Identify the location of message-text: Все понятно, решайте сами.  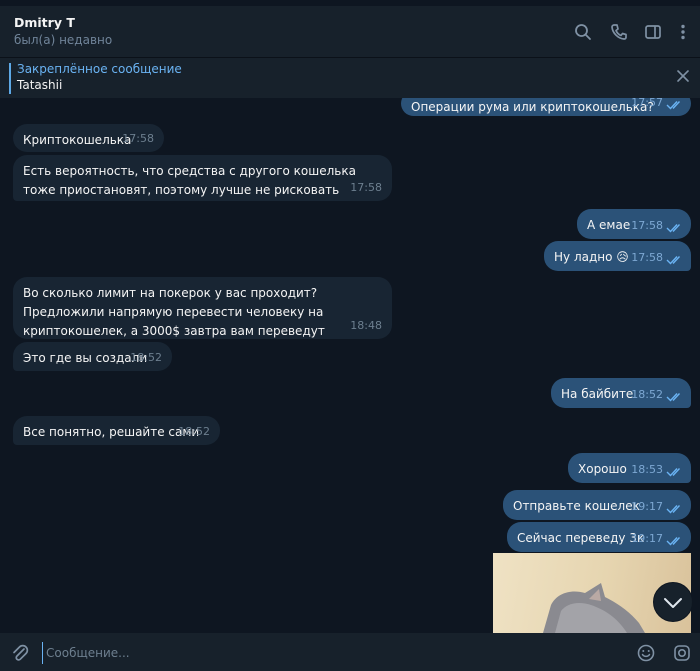
(111, 432).